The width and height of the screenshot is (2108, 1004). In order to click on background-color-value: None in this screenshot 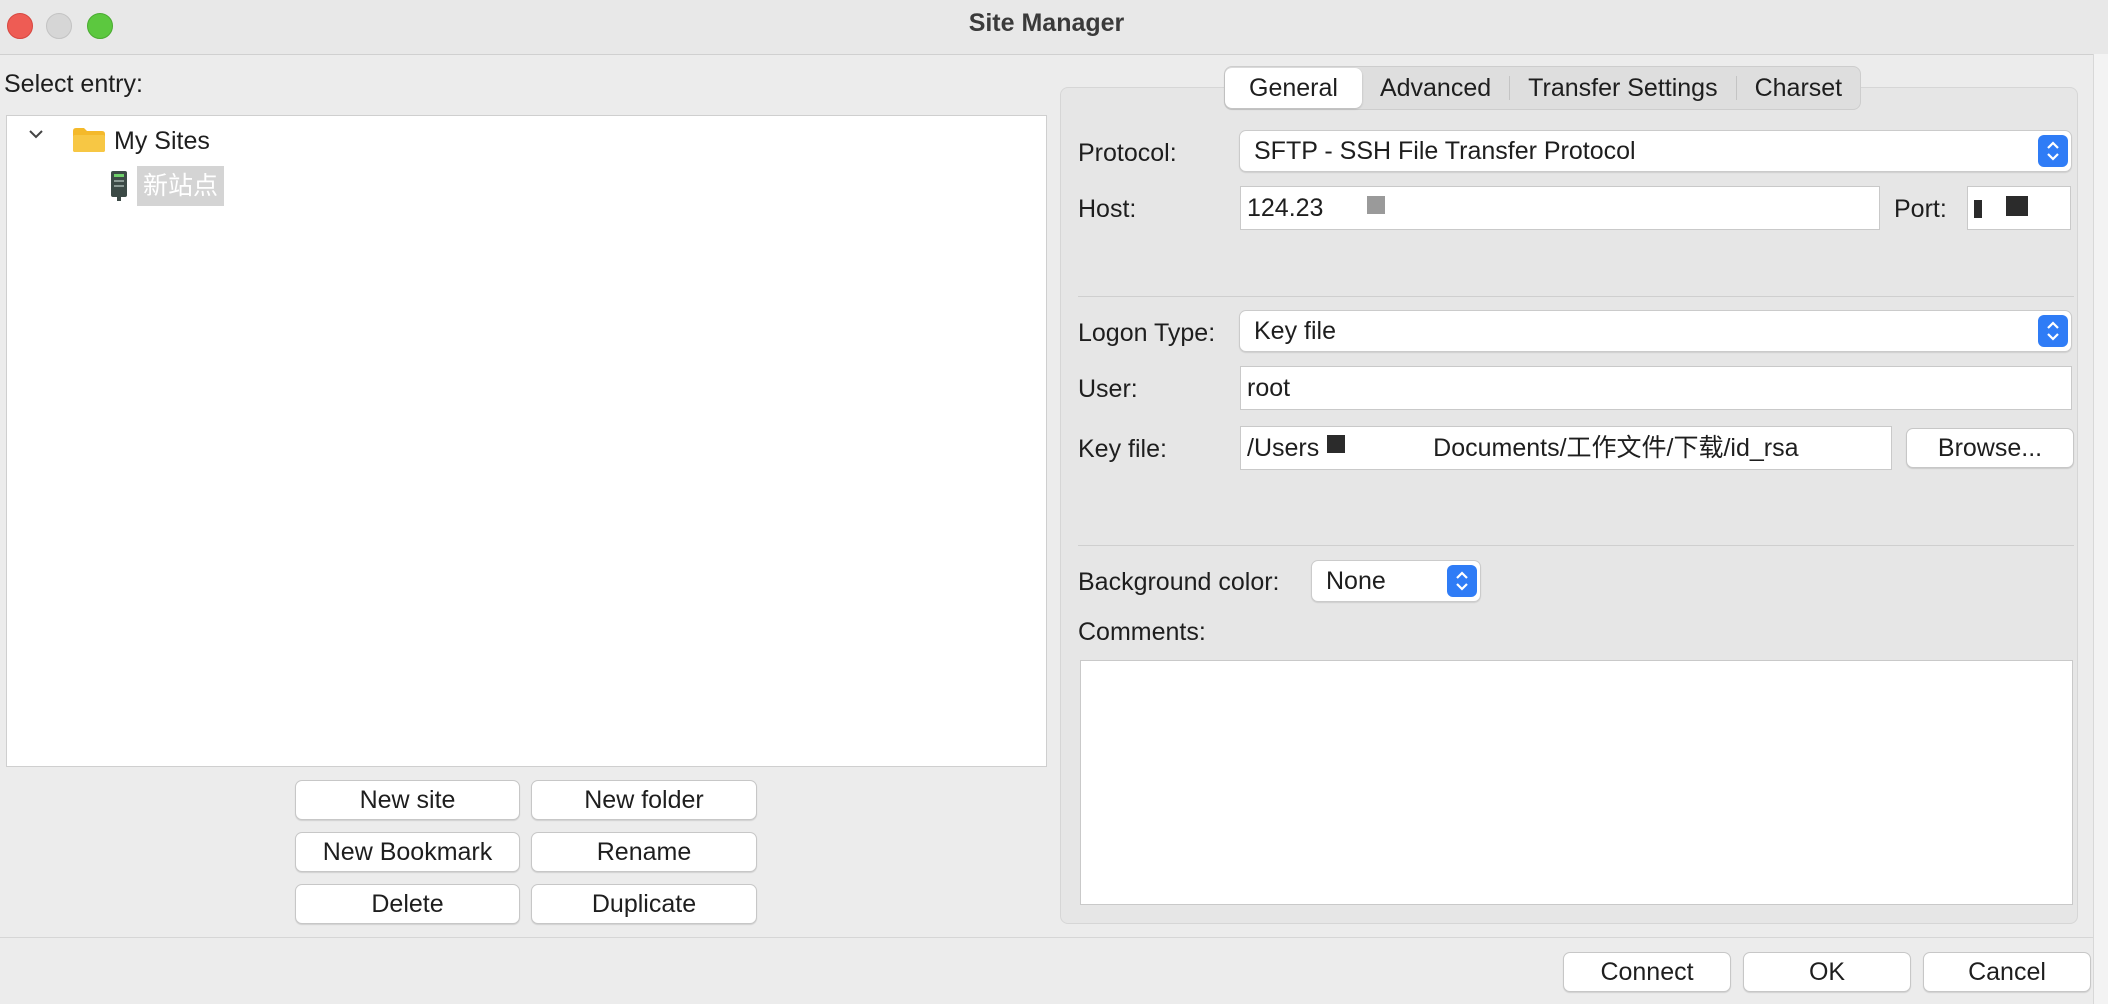, I will do `click(1356, 581)`.